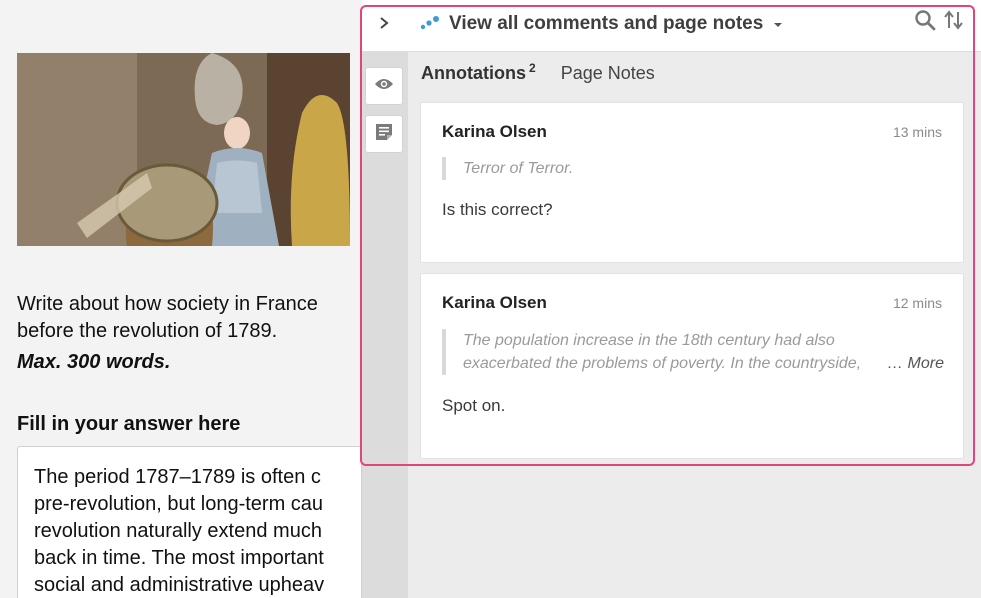 This screenshot has height=598, width=981. Describe the element at coordinates (474, 405) in the screenshot. I see `annotation-body: Spot on.` at that location.